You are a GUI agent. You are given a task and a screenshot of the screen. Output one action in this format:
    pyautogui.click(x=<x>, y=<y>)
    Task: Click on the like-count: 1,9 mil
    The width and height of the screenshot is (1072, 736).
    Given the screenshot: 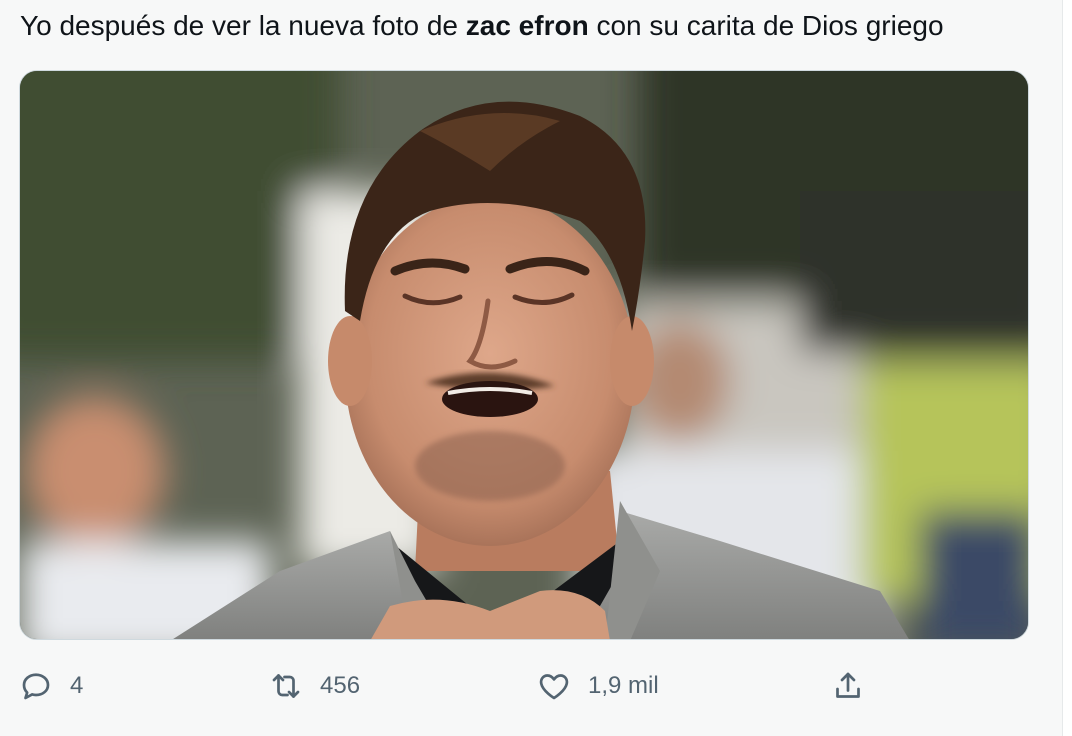 What is the action you would take?
    pyautogui.click(x=623, y=685)
    